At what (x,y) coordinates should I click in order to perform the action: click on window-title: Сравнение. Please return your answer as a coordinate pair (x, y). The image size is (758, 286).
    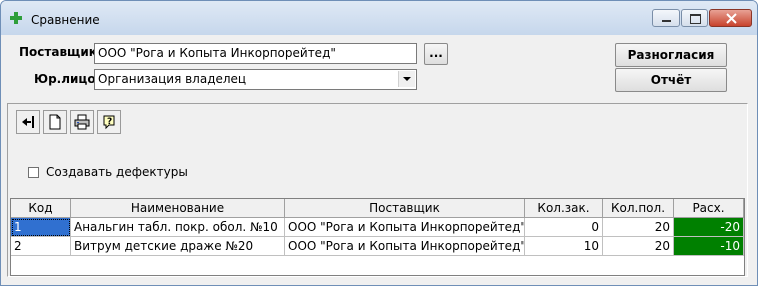
    Looking at the image, I should click on (65, 20).